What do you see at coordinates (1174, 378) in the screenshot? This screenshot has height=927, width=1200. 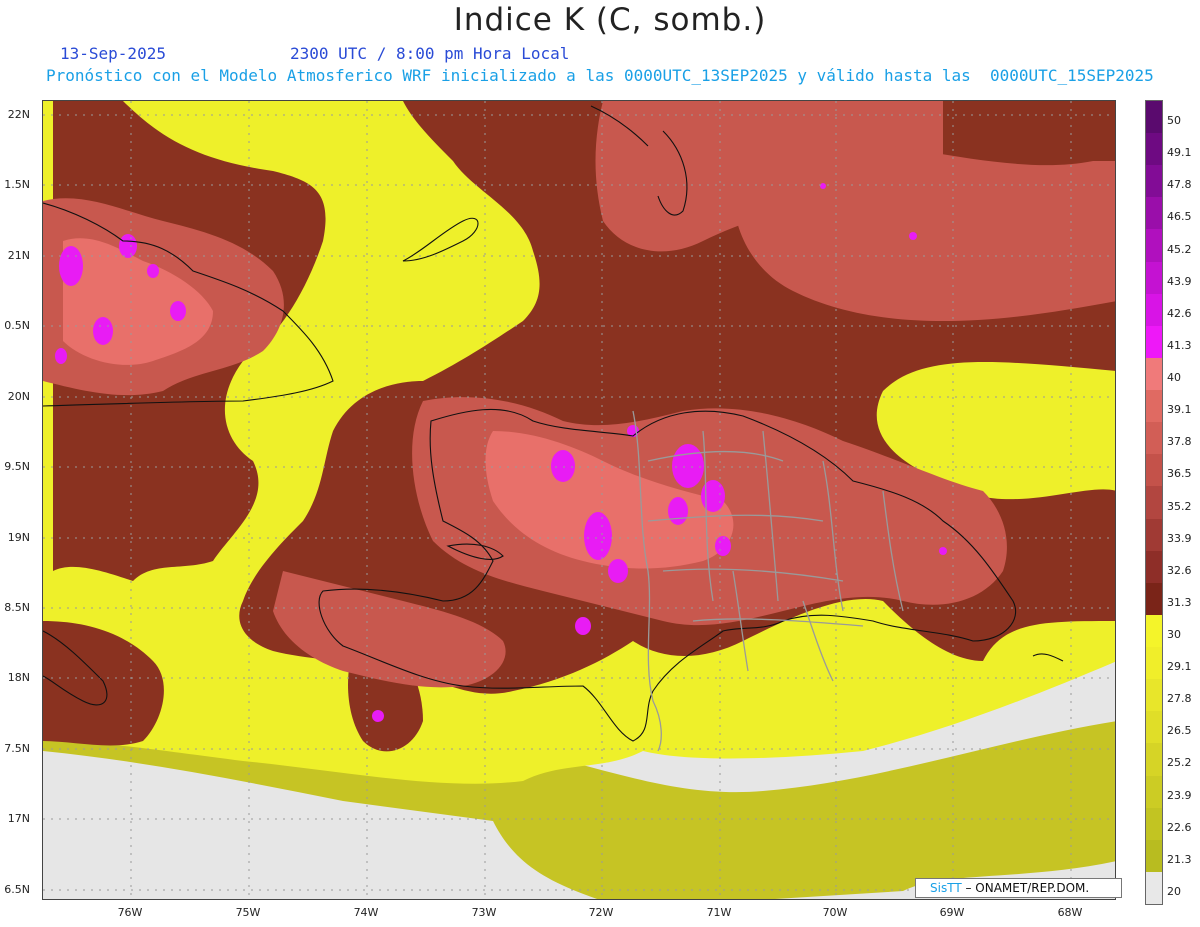 I see `colorbar-label: 40` at bounding box center [1174, 378].